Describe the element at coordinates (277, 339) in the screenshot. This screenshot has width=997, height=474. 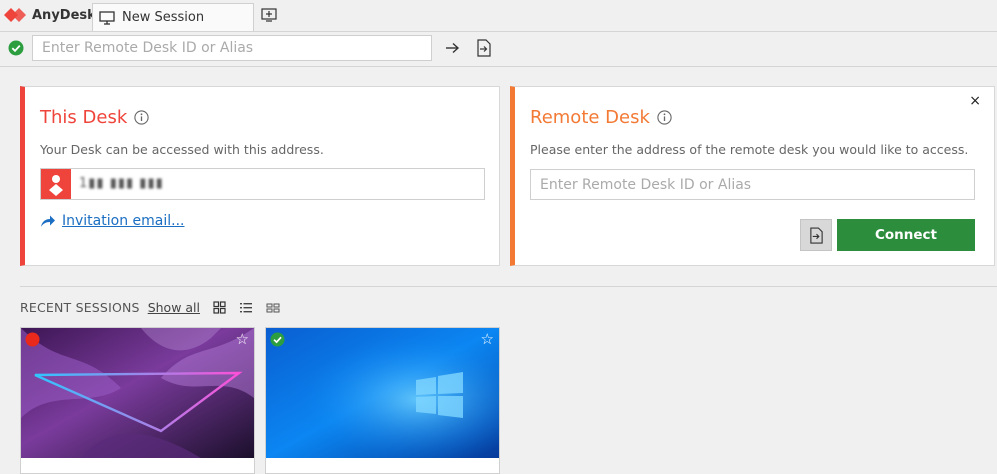
I see `online-status-icon` at that location.